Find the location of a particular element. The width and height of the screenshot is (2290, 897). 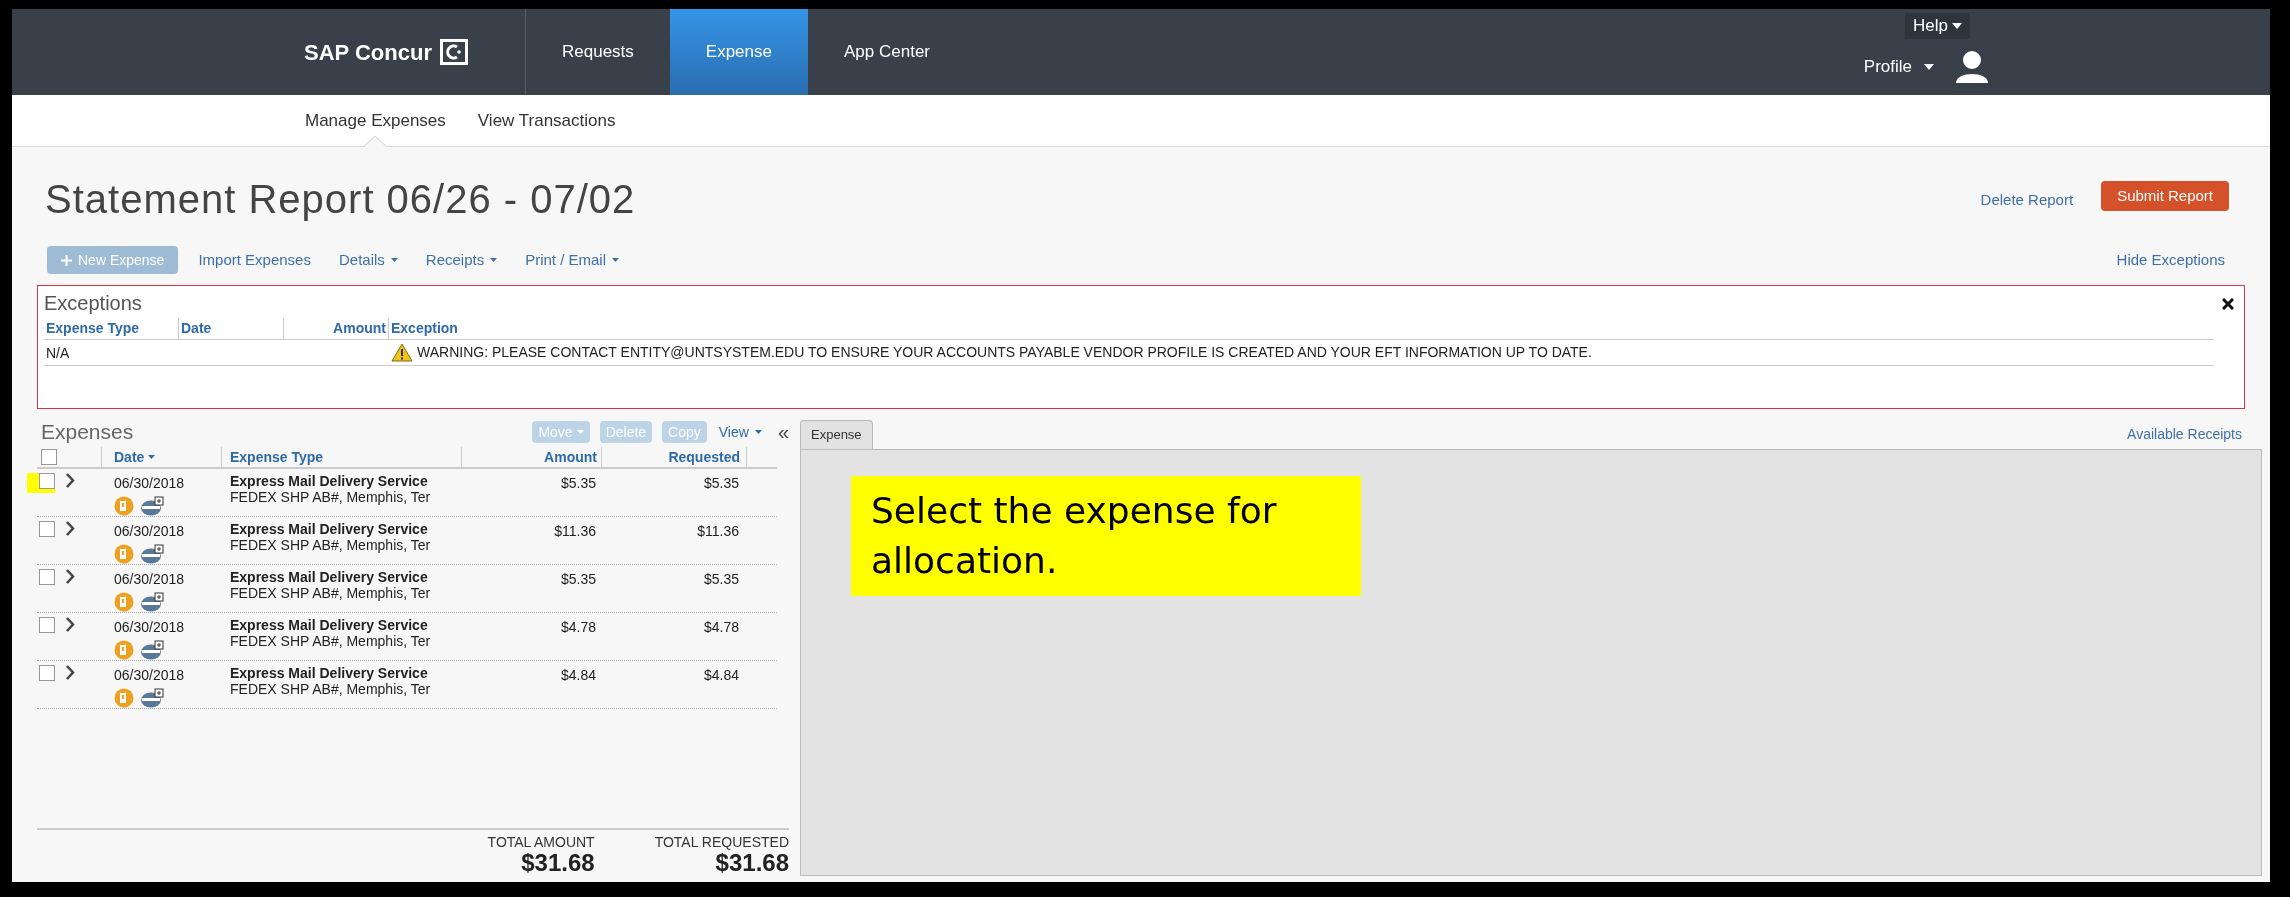

logo-text: SAP Concur is located at coordinates (368, 52).